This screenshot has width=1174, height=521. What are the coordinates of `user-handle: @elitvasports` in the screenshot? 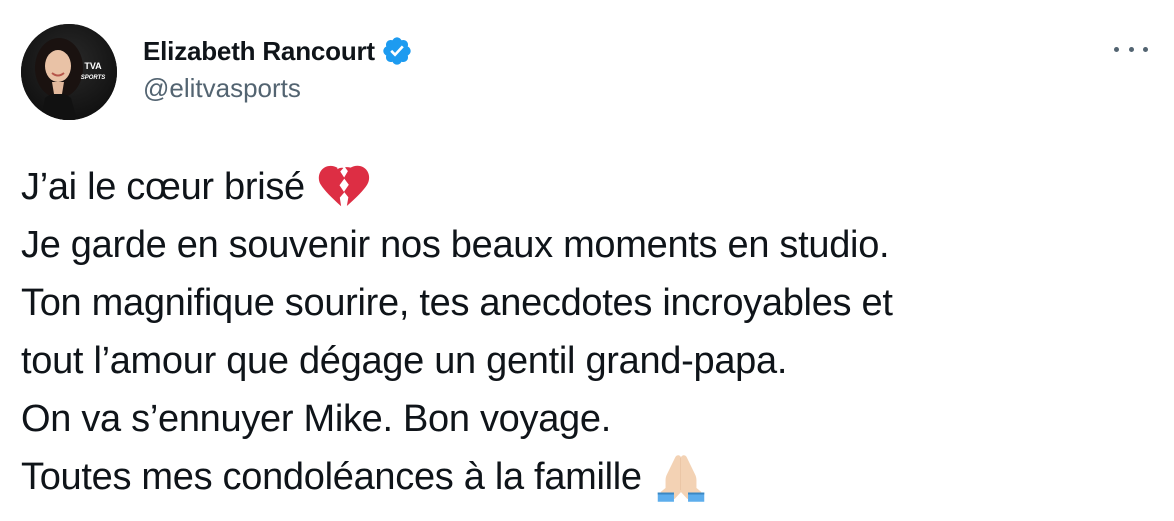 It's located at (278, 88).